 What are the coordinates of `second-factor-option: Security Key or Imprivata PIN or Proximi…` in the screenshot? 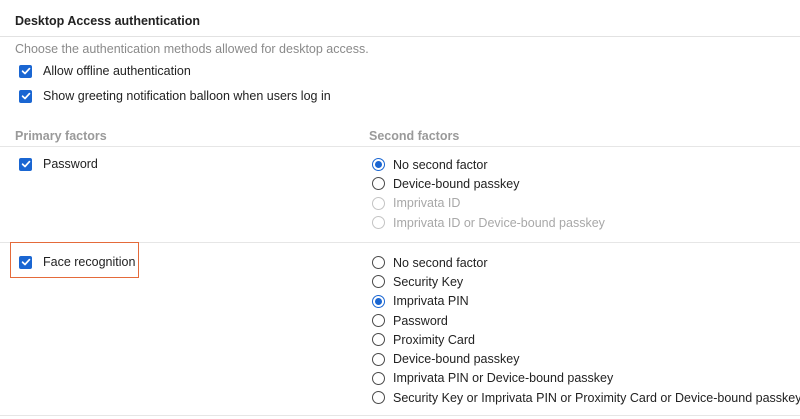 It's located at (586, 397).